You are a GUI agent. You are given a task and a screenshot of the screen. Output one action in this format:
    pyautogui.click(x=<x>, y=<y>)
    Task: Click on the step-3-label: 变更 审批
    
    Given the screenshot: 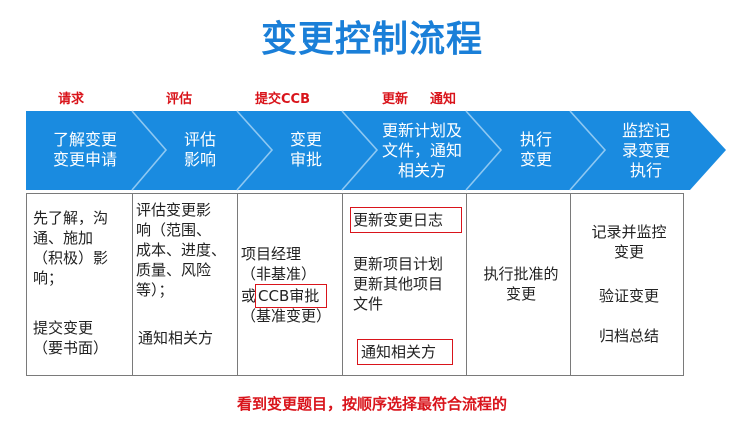 What is the action you would take?
    pyautogui.click(x=305, y=149)
    